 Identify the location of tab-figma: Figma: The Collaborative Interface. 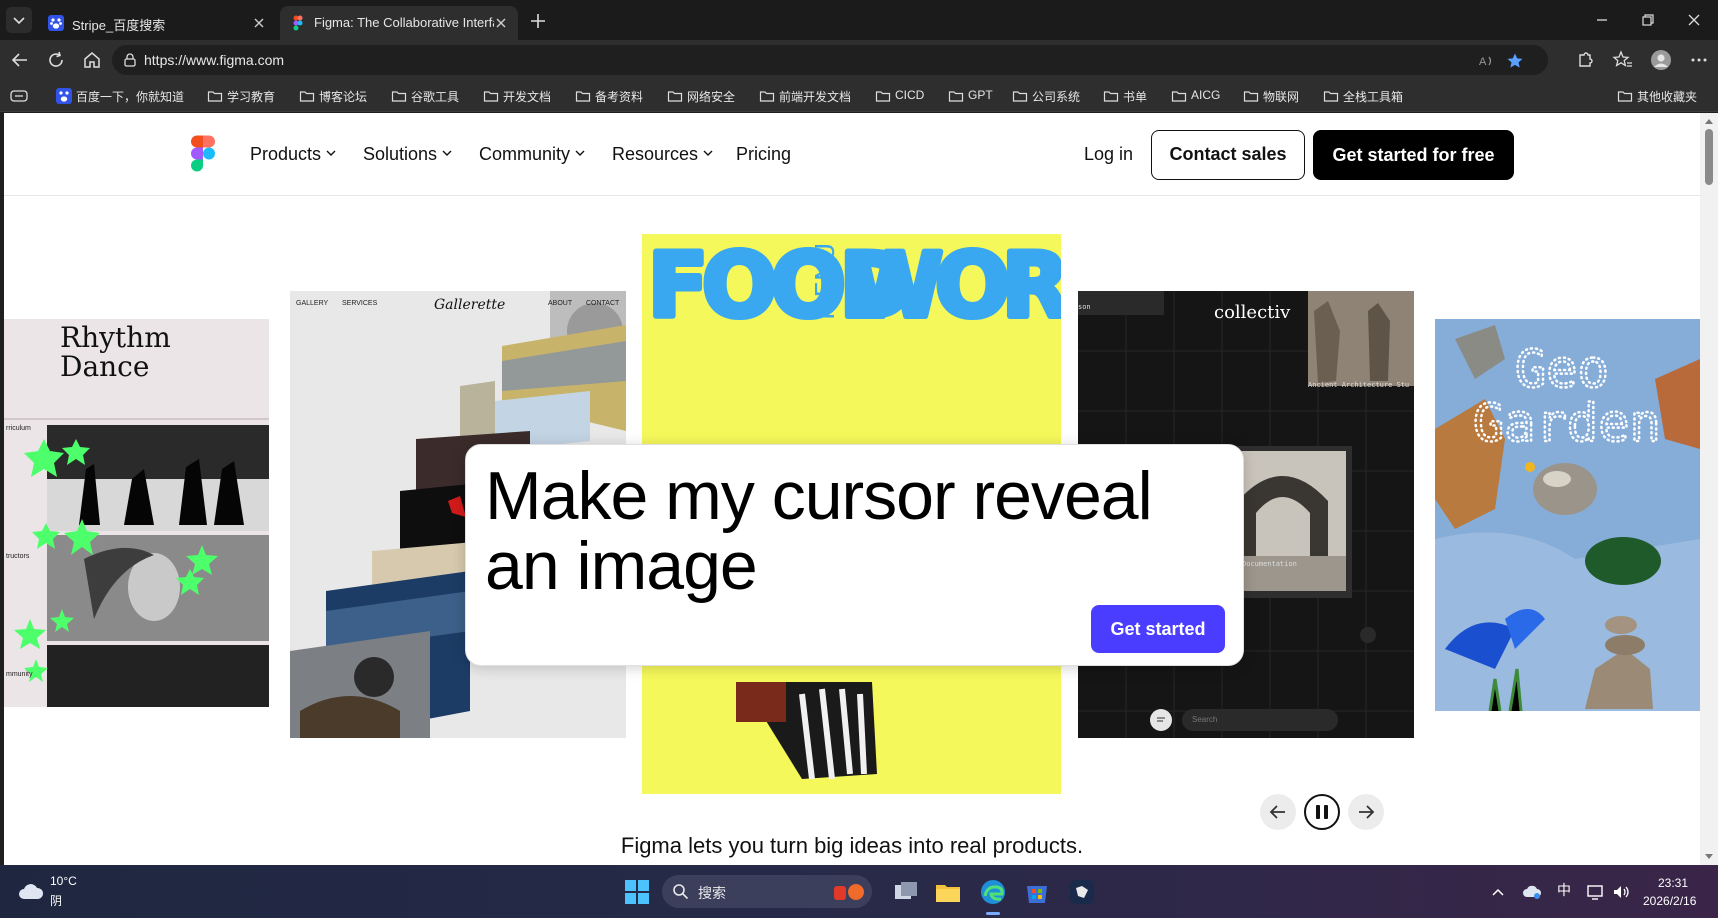
(399, 23).